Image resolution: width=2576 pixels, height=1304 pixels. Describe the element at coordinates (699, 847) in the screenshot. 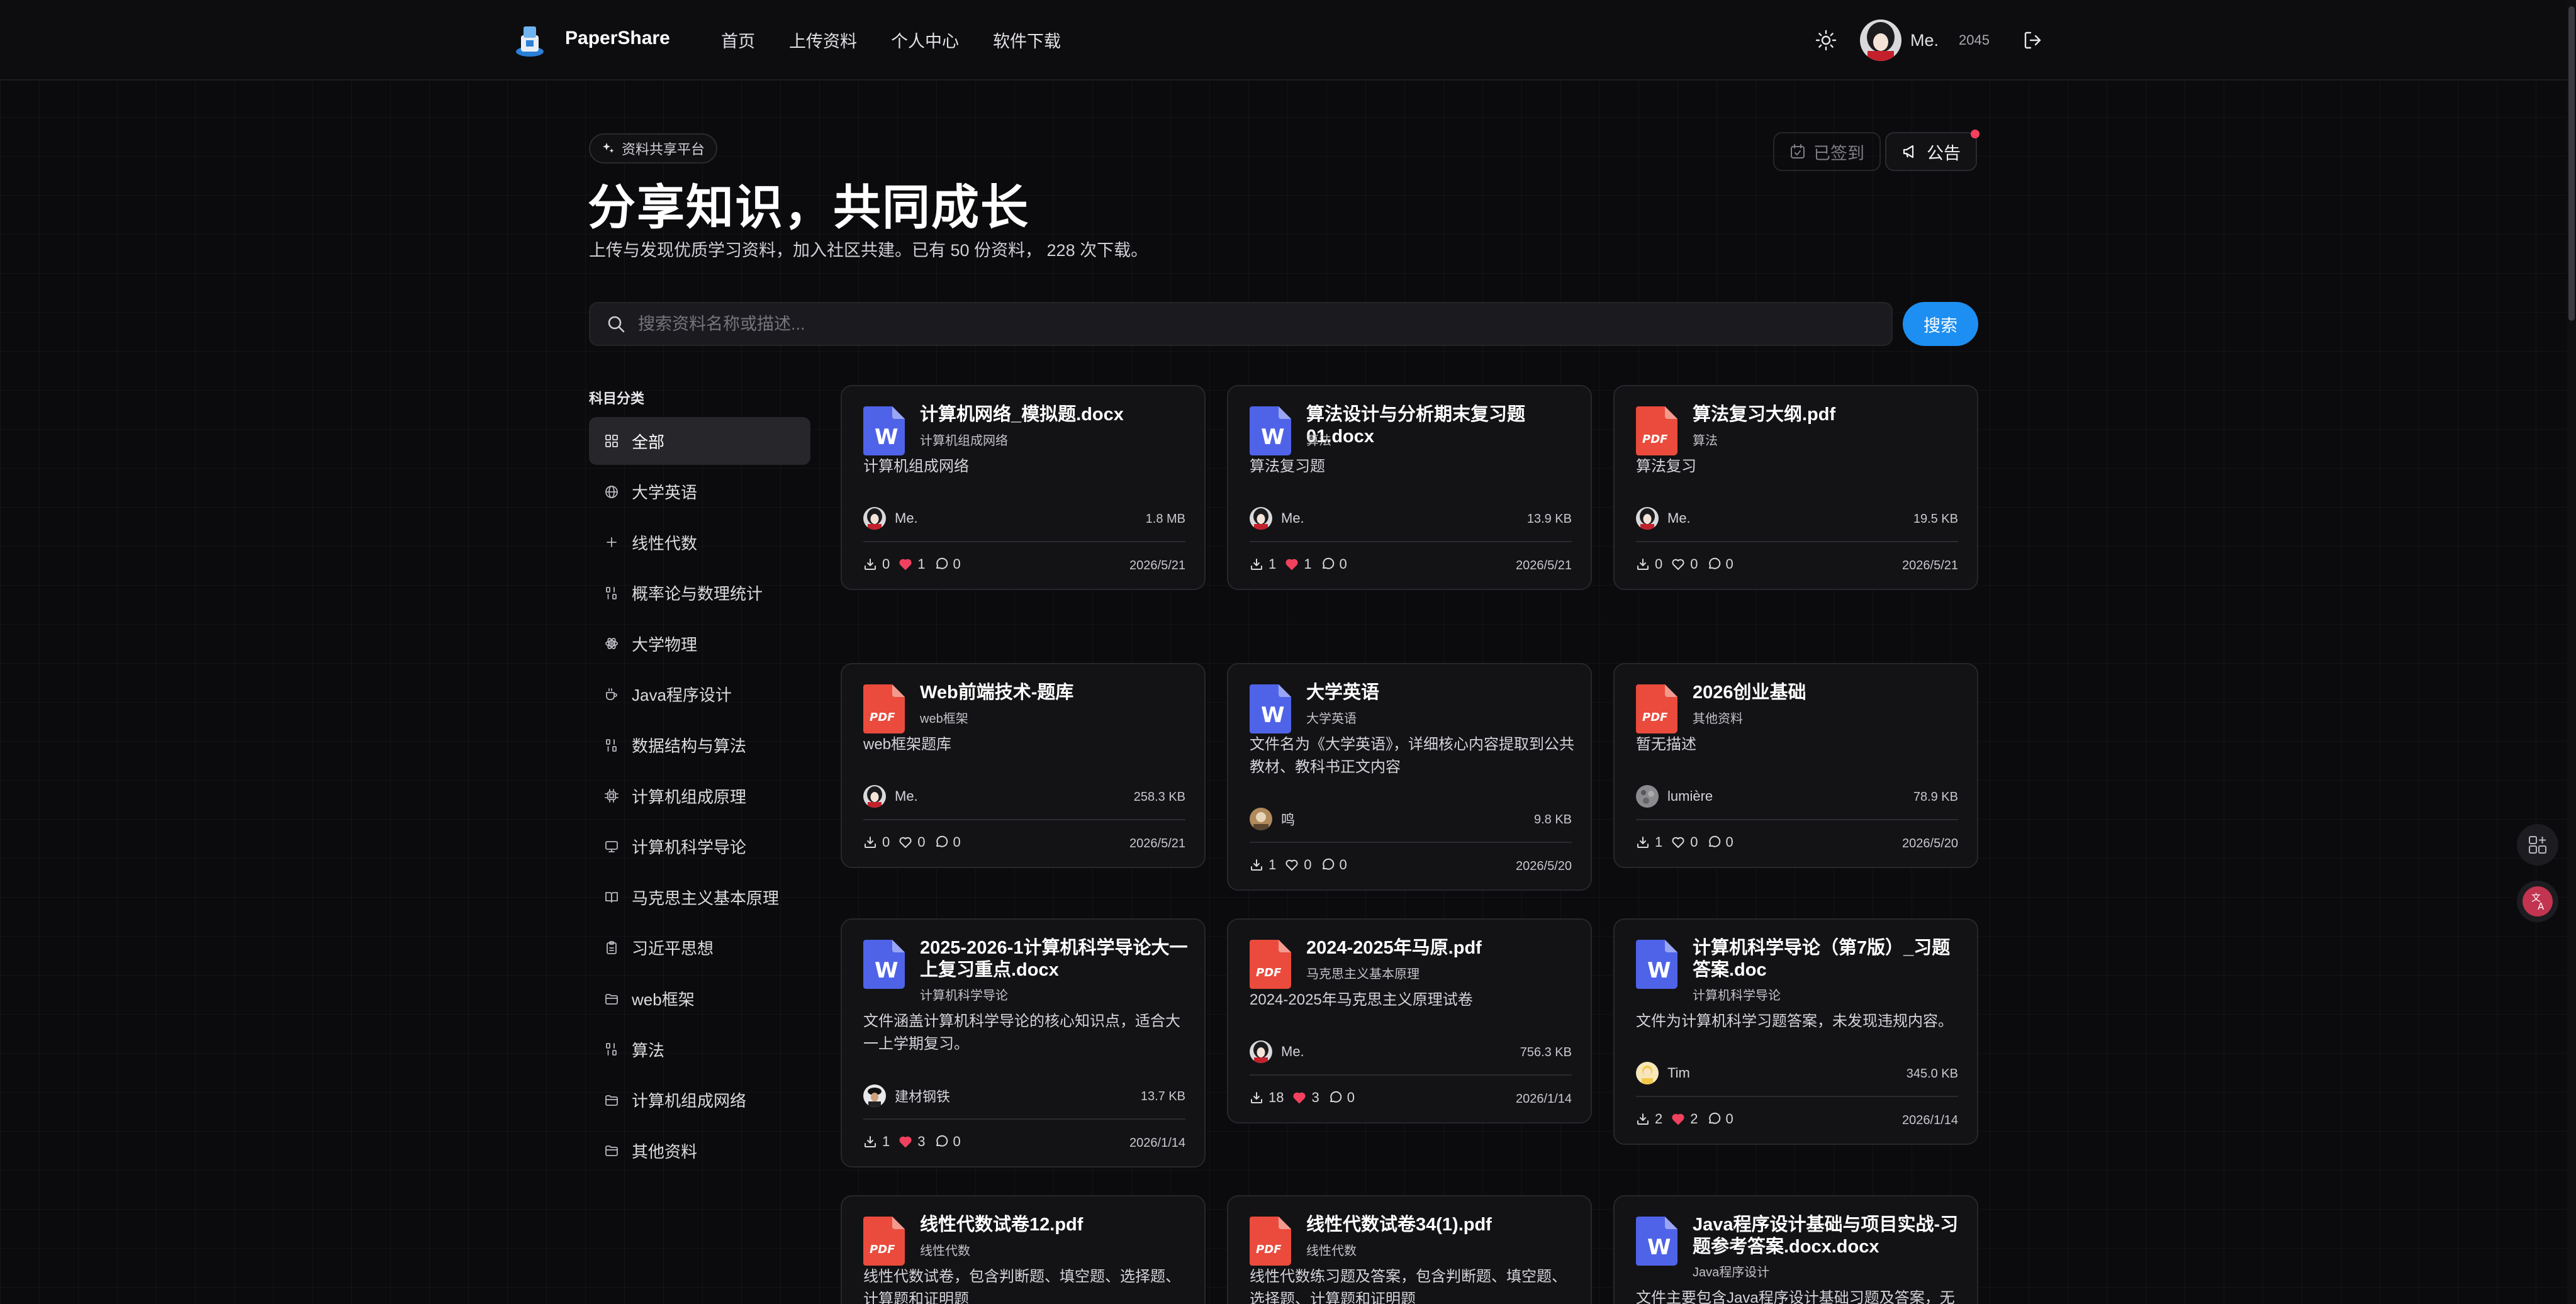

I see `category-item: 计算机科学导论` at that location.